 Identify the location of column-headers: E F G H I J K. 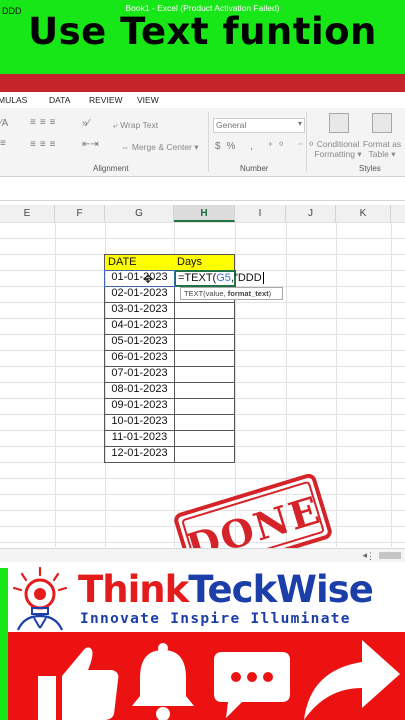
(202, 214).